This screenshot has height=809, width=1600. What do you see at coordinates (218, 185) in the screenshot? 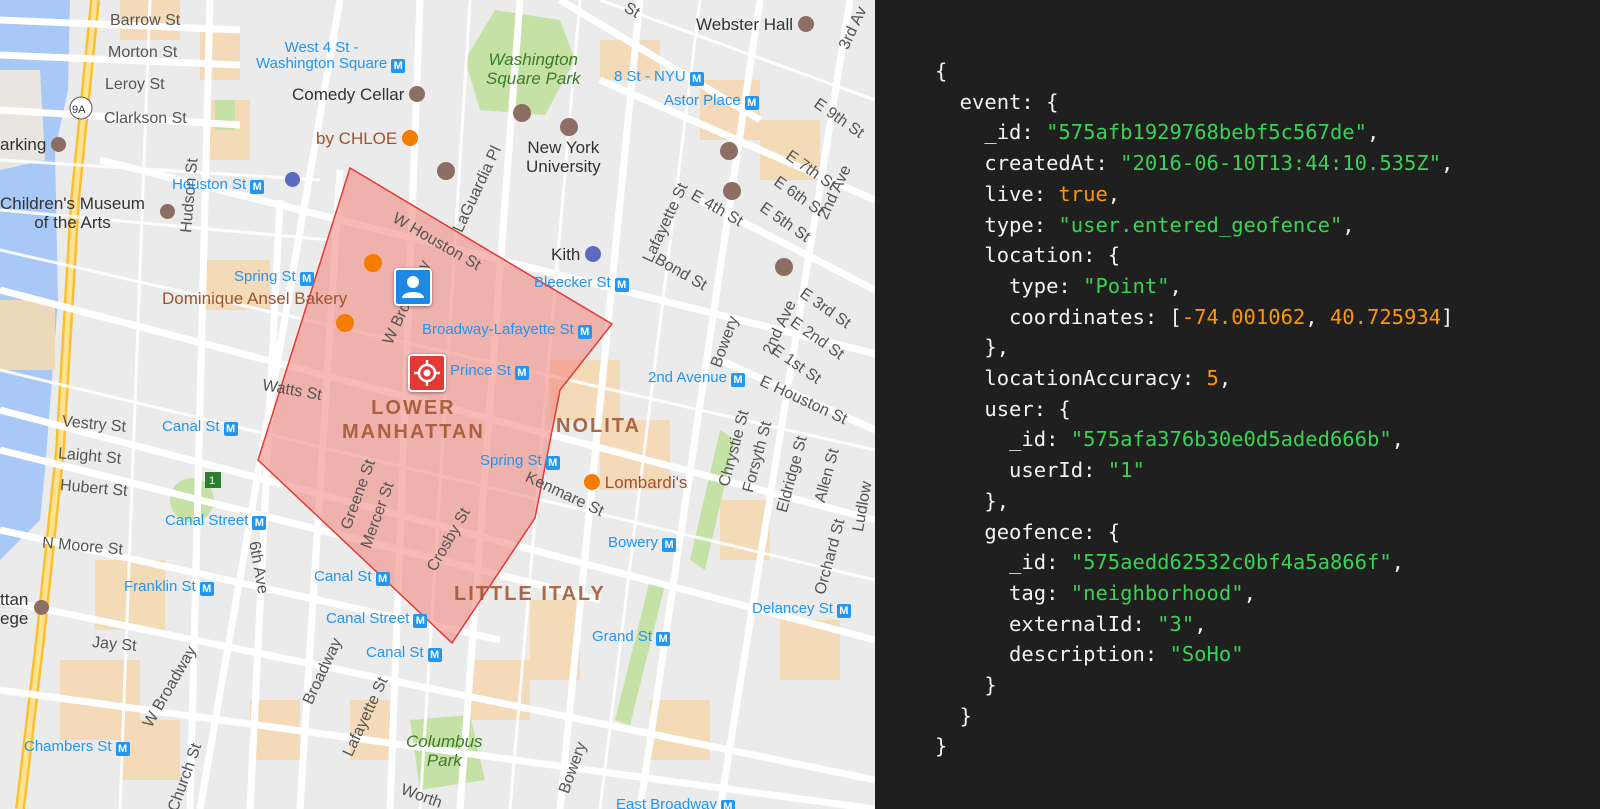
I see `station-houston-st: Houston St M` at bounding box center [218, 185].